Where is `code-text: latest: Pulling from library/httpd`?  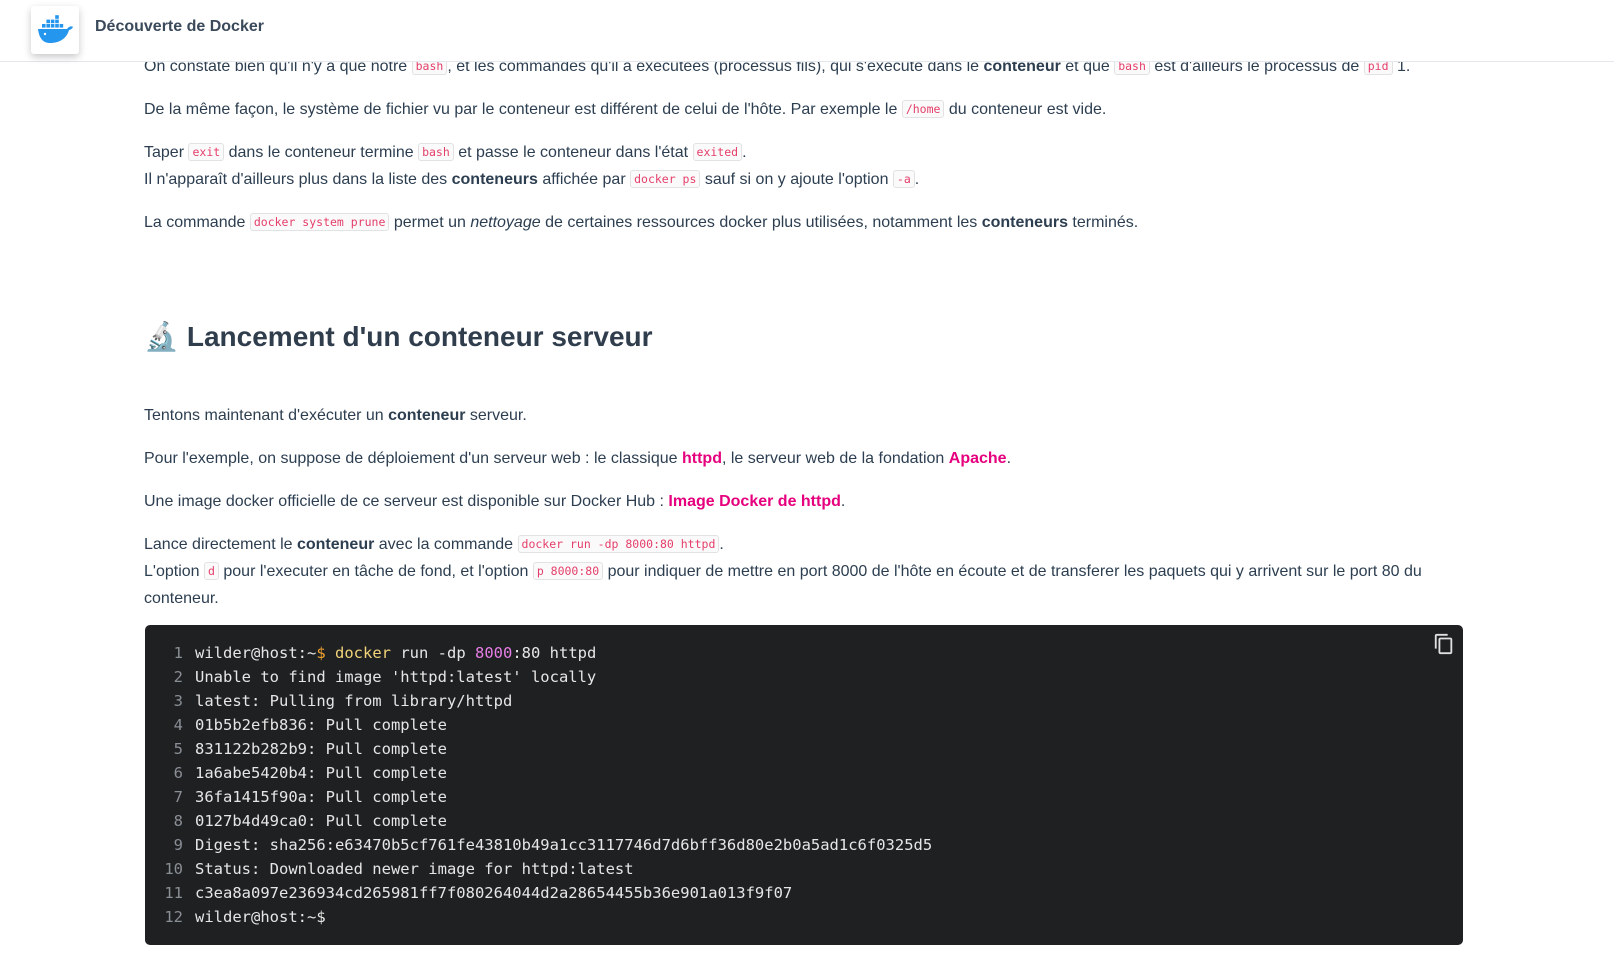 code-text: latest: Pulling from library/httpd is located at coordinates (354, 701).